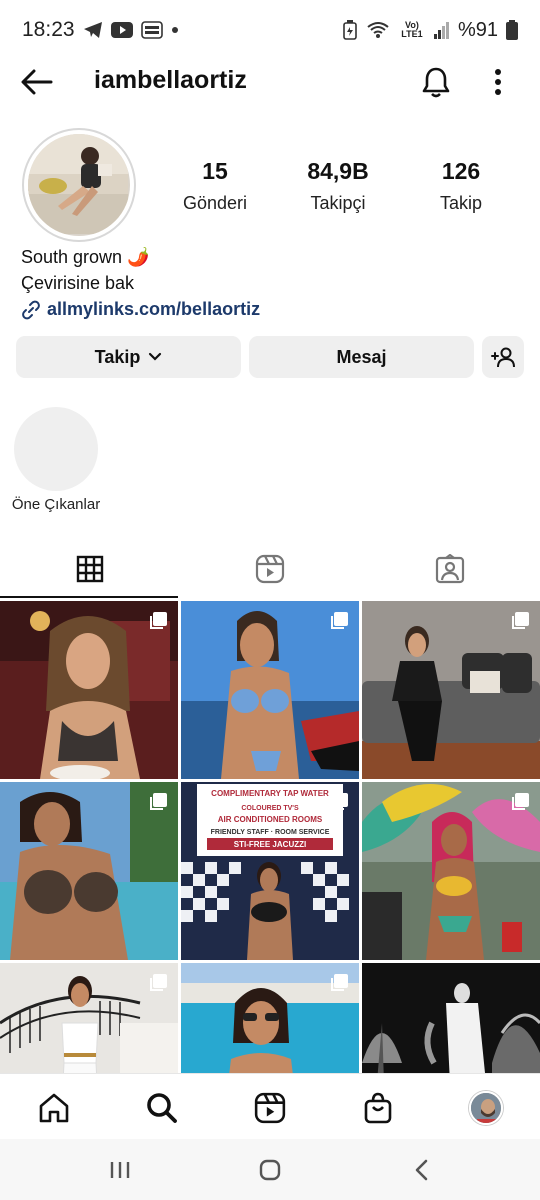 The height and width of the screenshot is (1200, 540). What do you see at coordinates (56, 449) in the screenshot?
I see `highlight-circle` at bounding box center [56, 449].